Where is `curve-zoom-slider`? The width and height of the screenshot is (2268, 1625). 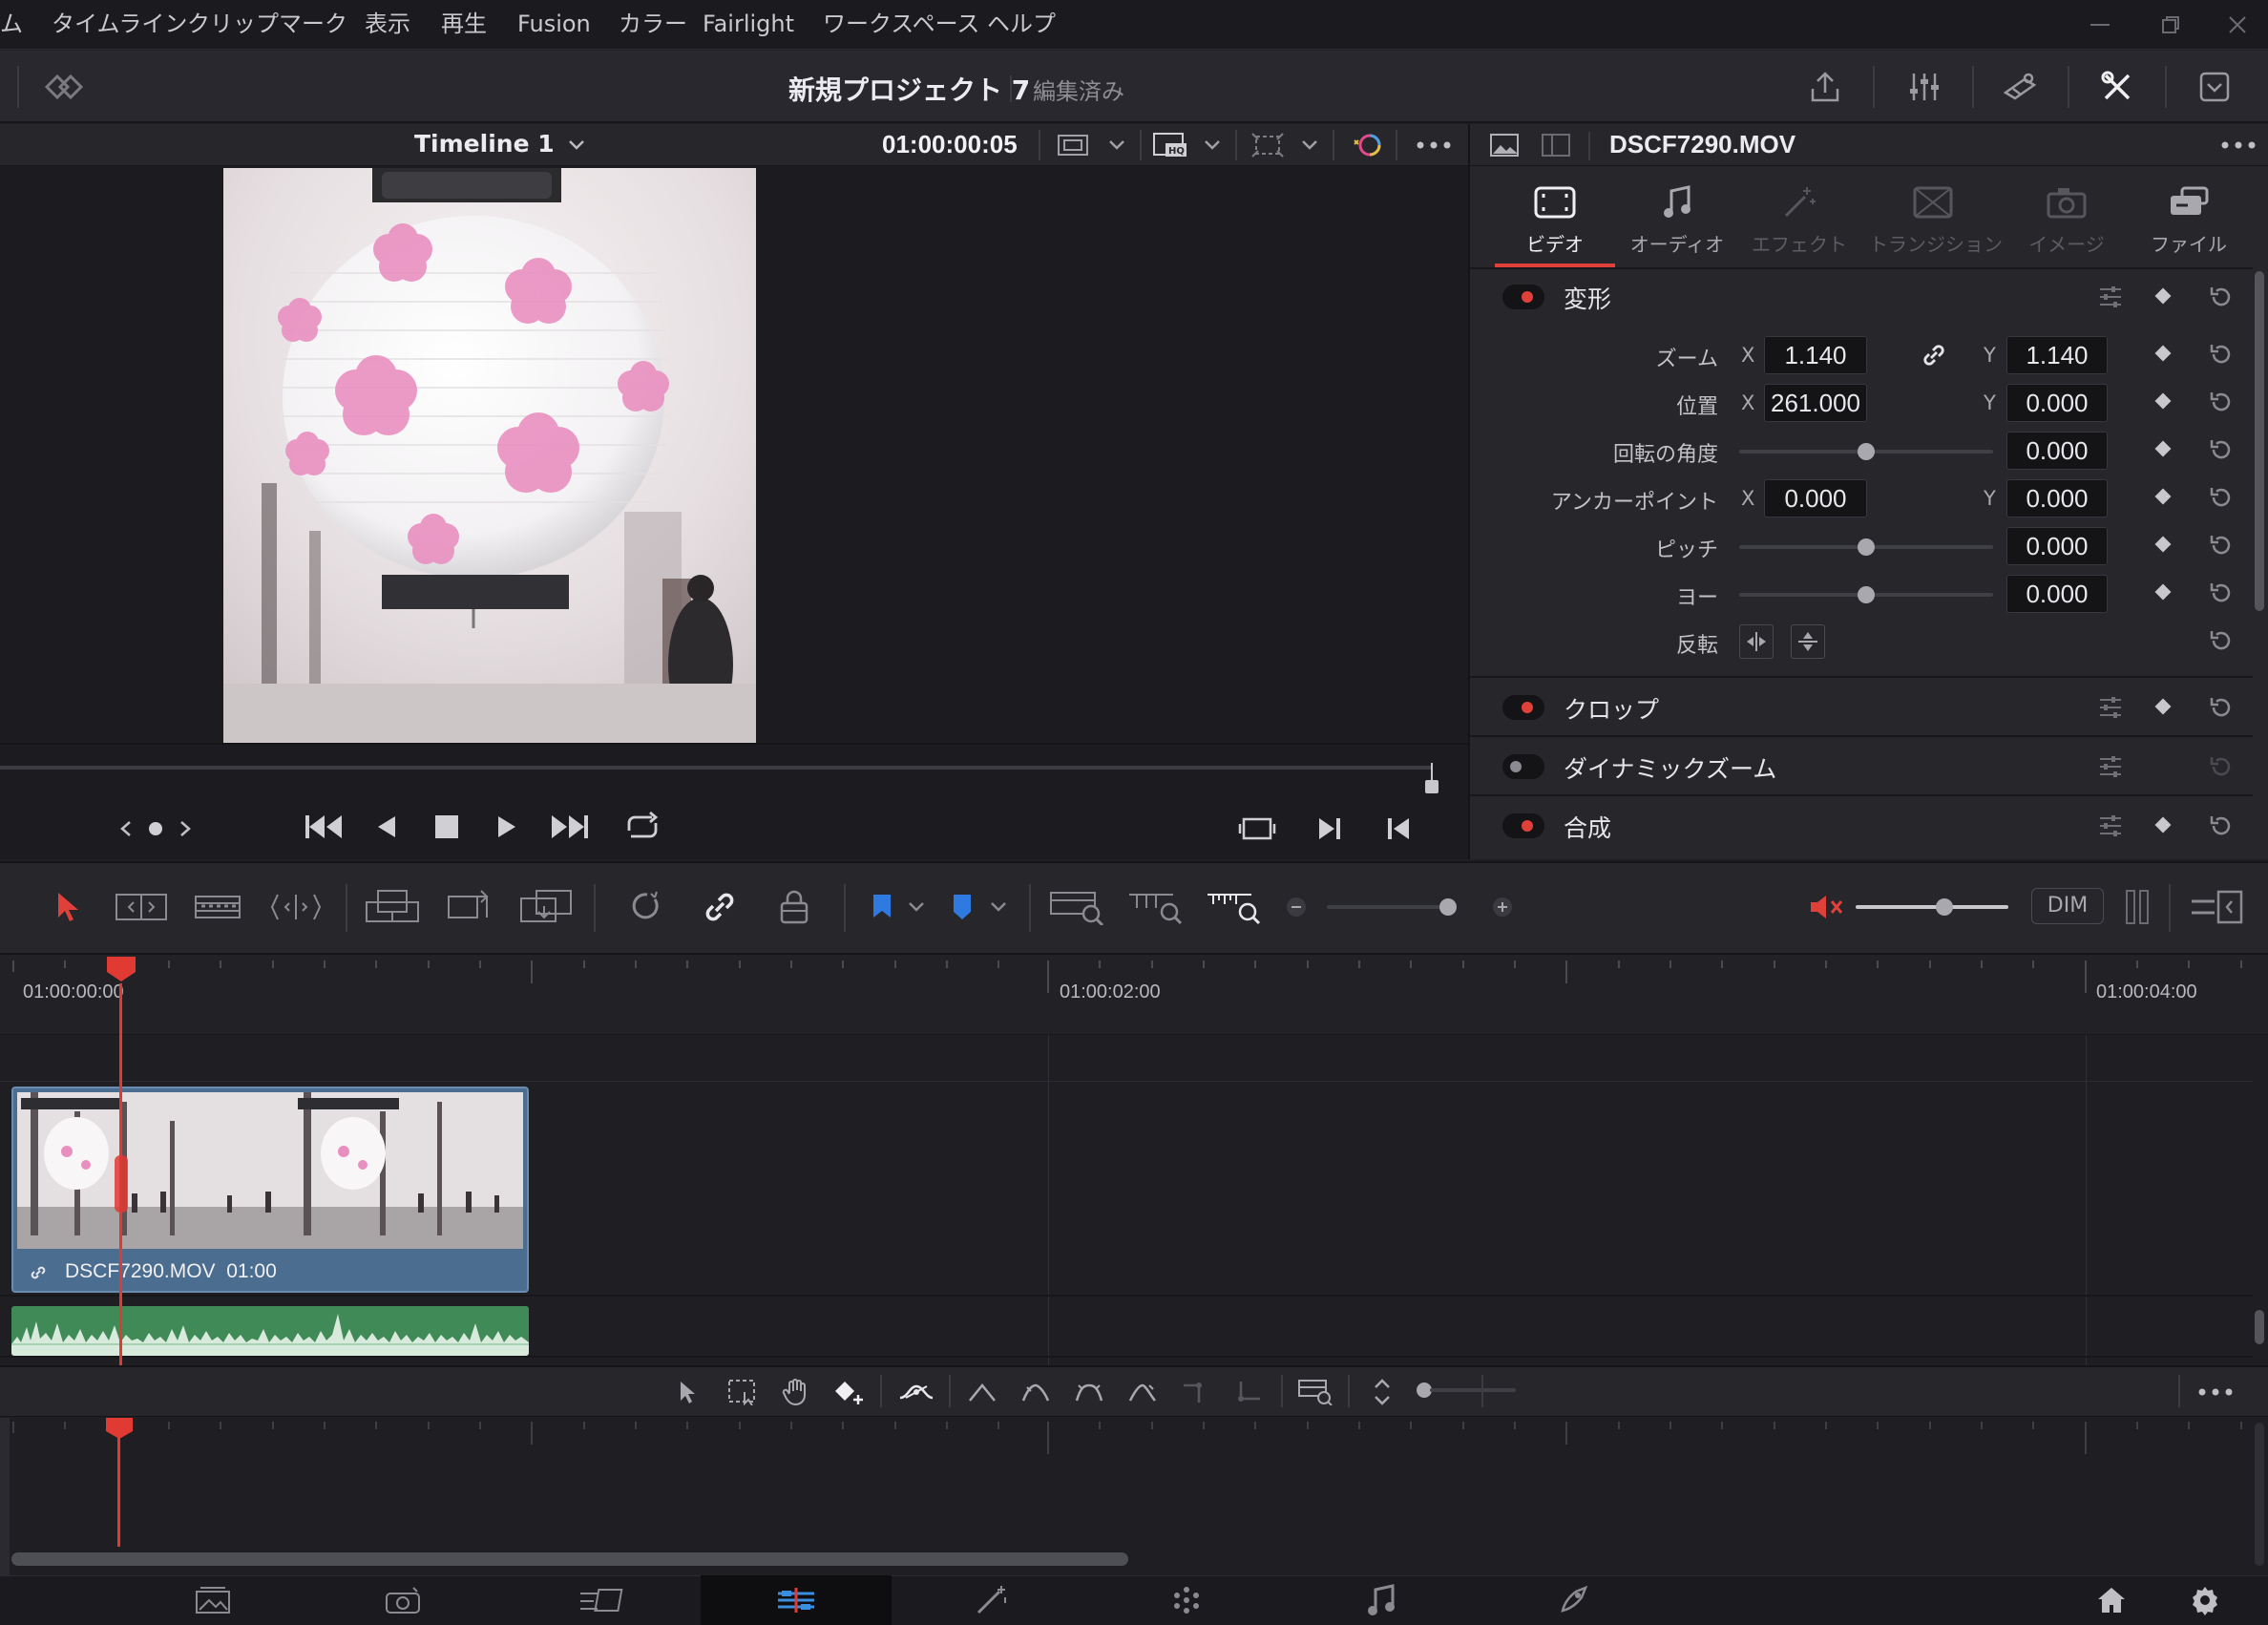
curve-zoom-slider is located at coordinates (1473, 1390).